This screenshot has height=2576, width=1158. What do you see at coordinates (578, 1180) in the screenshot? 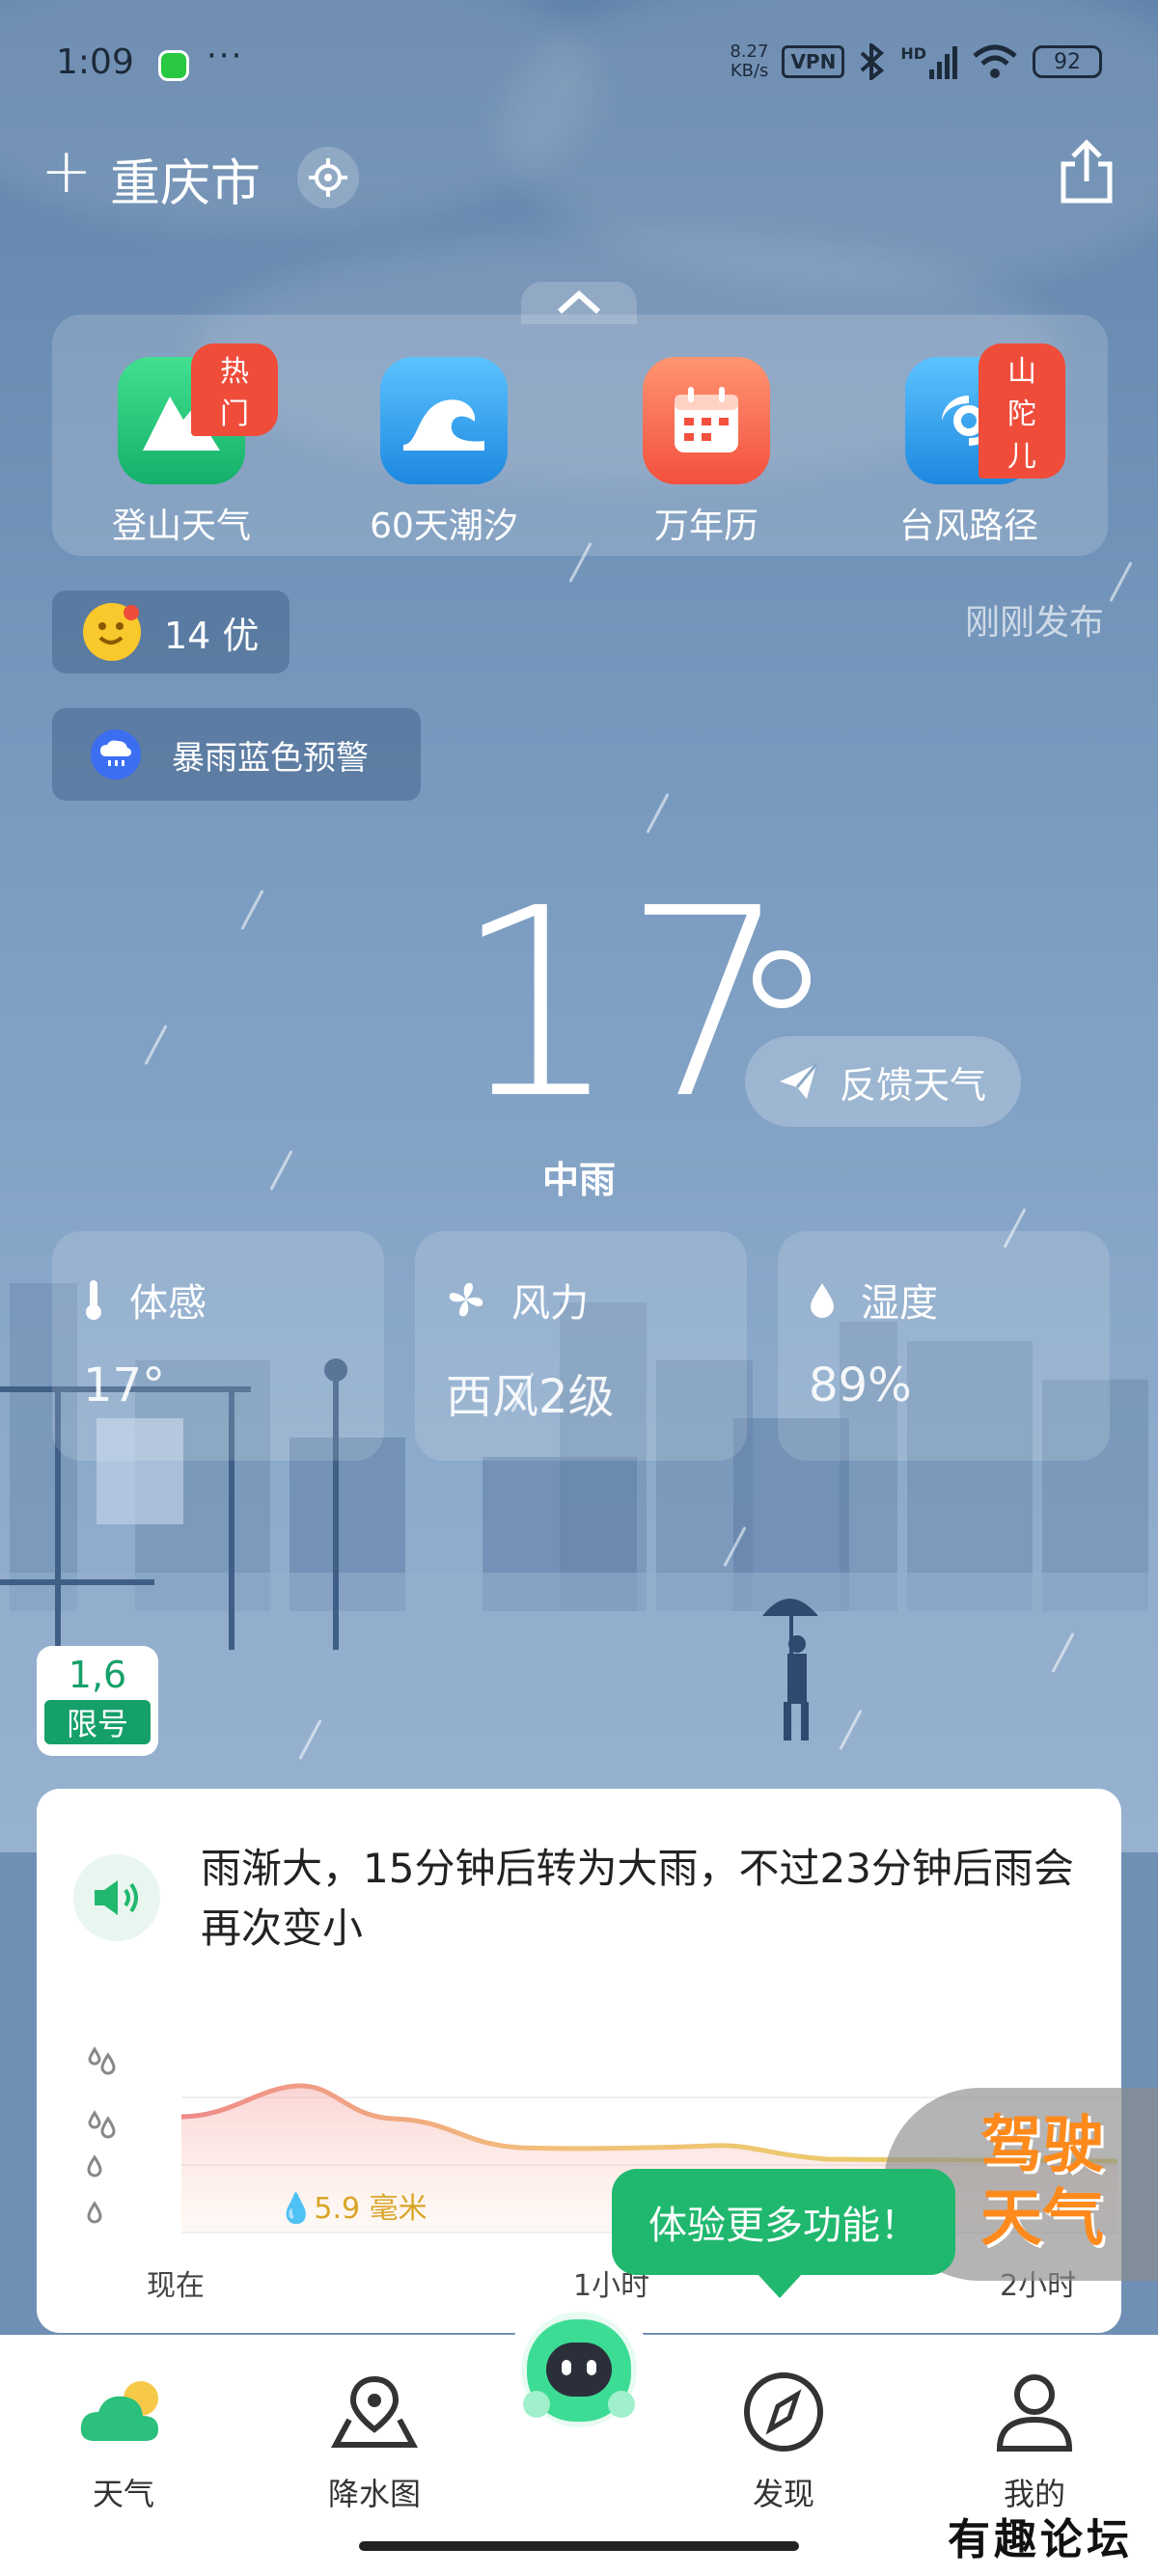
I see `weather-condition: 中雨` at bounding box center [578, 1180].